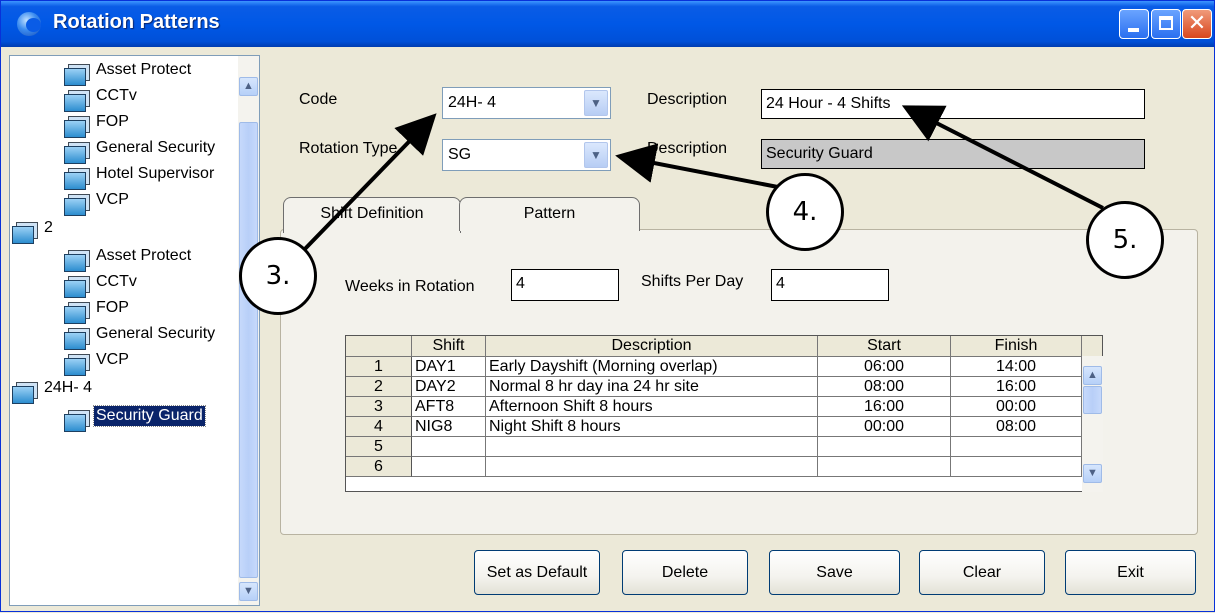  Describe the element at coordinates (278, 276) in the screenshot. I see `callout-3: 3.` at that location.